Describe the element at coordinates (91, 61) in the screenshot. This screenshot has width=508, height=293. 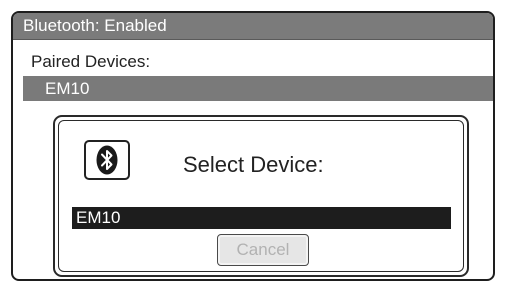
I see `paired-devices-label: Paired Devices:` at that location.